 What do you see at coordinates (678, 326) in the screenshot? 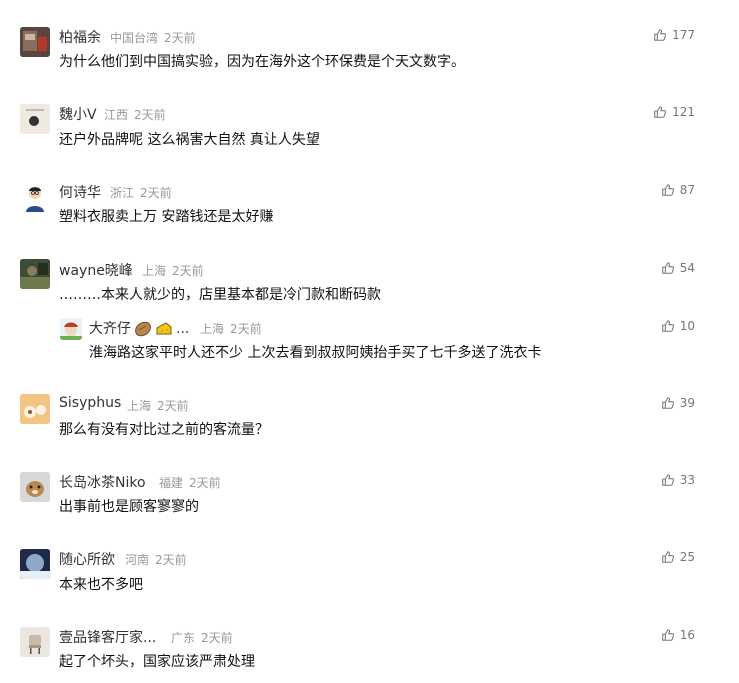
I see `like-button: 10` at bounding box center [678, 326].